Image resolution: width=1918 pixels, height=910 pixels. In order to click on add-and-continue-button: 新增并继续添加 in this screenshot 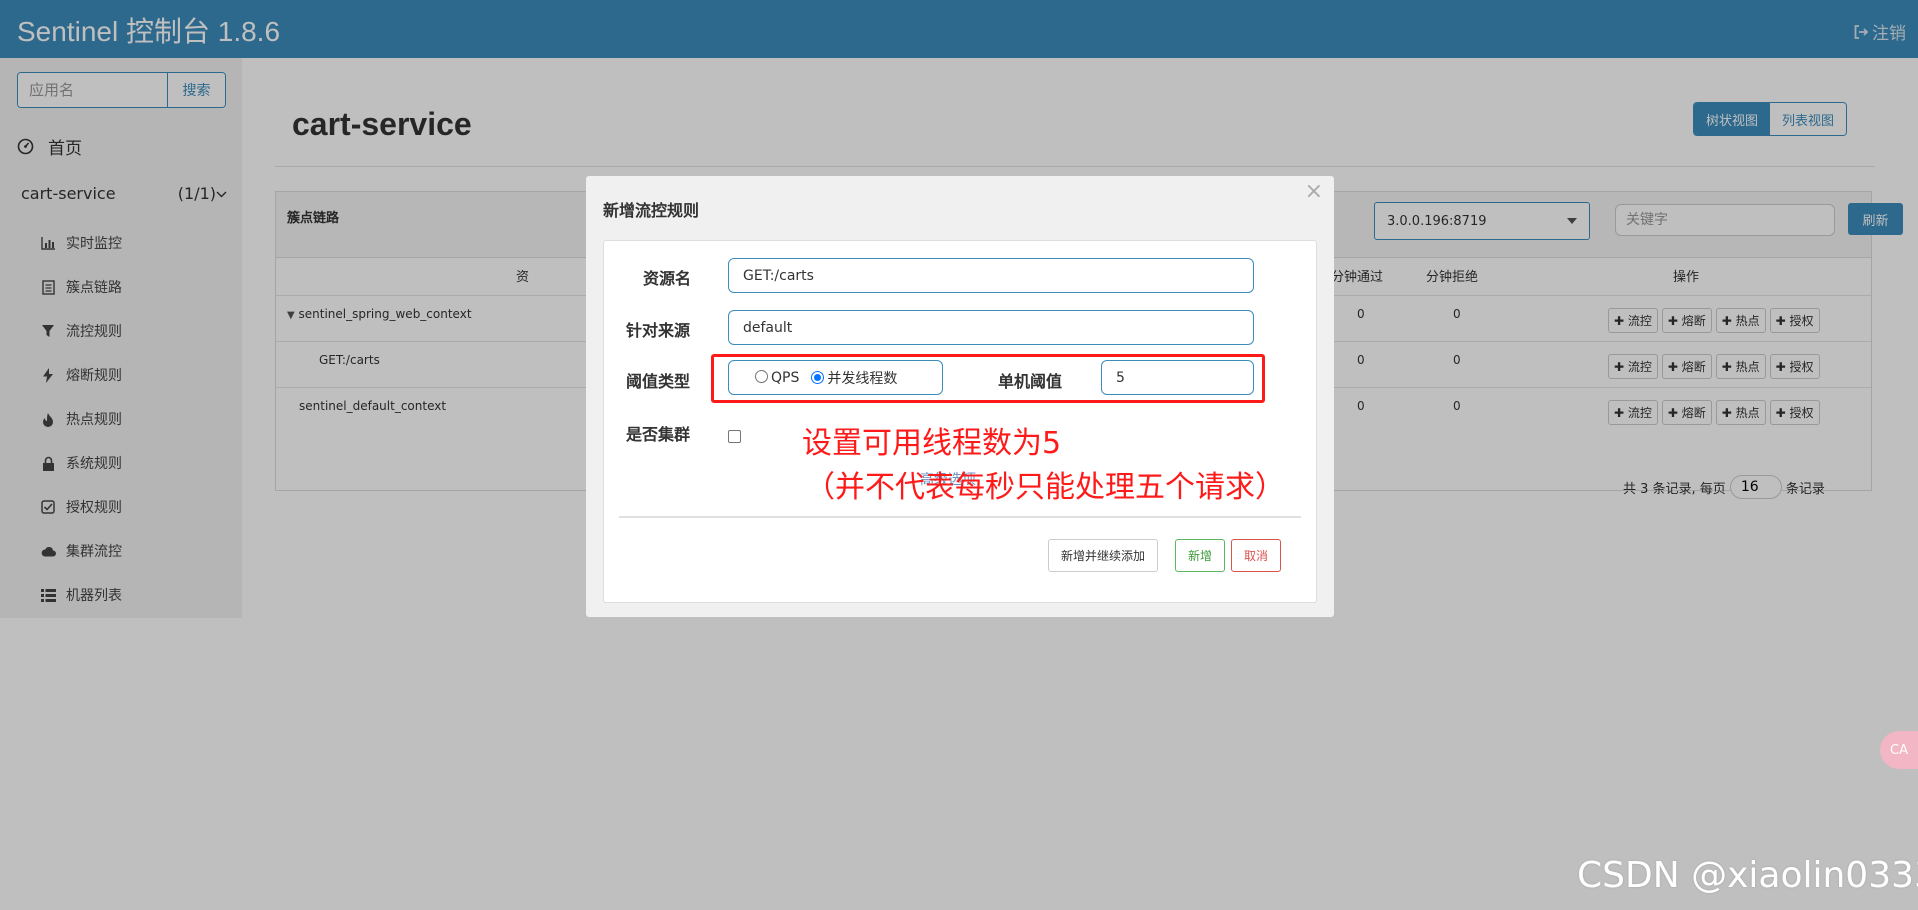, I will do `click(1103, 555)`.